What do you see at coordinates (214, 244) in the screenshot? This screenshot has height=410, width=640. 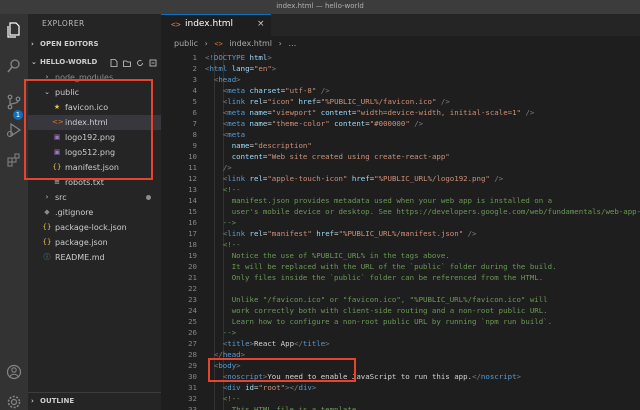 I see `code-line: 18 <!--` at bounding box center [214, 244].